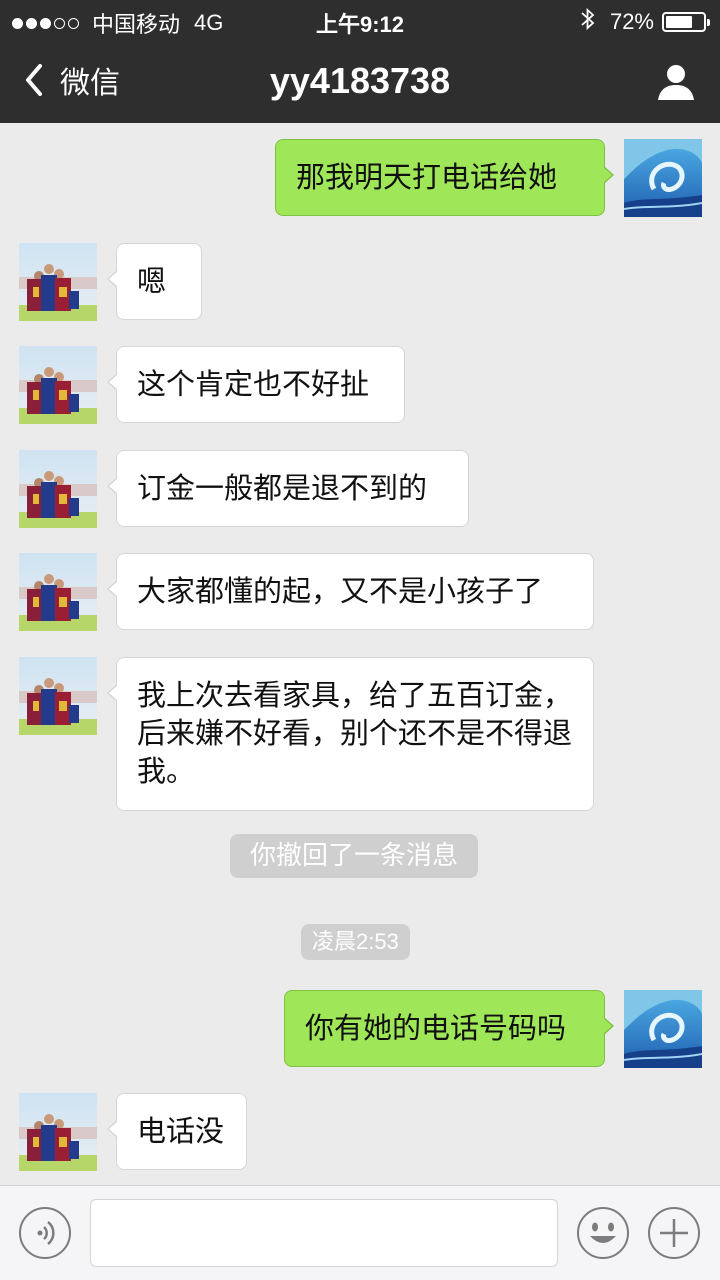 The height and width of the screenshot is (1280, 720). Describe the element at coordinates (686, 22) in the screenshot. I see `battery-icon` at that location.